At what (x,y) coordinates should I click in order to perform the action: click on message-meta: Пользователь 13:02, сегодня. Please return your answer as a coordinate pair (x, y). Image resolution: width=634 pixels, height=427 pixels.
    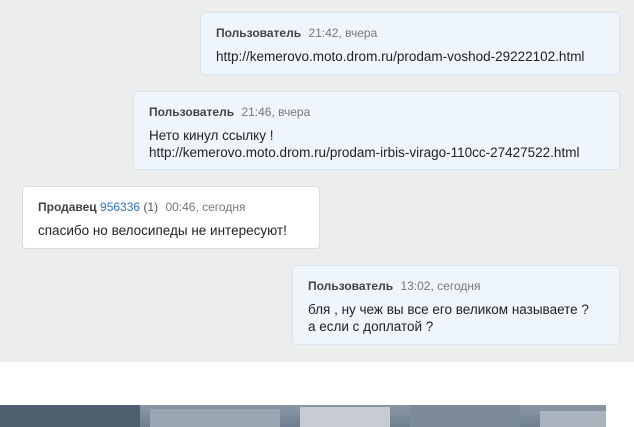
    Looking at the image, I should click on (456, 286).